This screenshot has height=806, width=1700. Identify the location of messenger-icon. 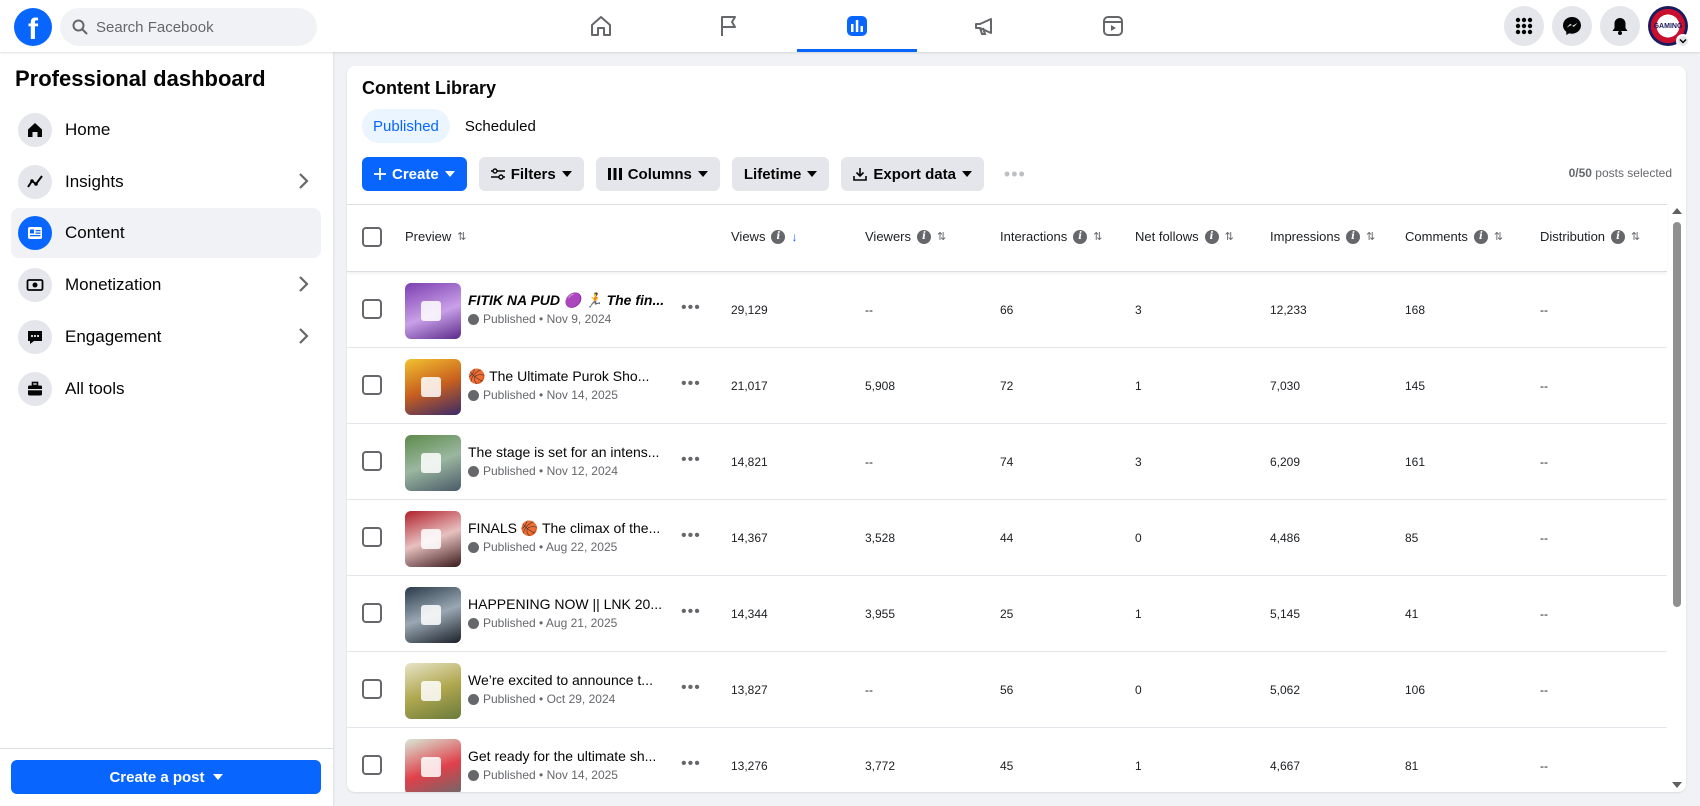
(1572, 26).